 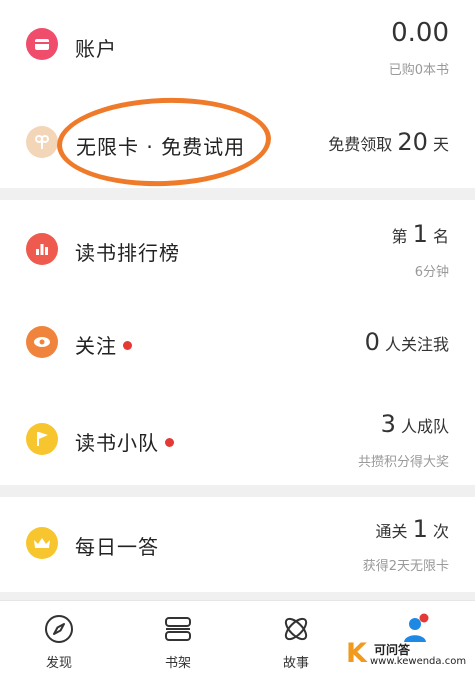 I want to click on ranking-time: 6分钟, so click(x=431, y=272).